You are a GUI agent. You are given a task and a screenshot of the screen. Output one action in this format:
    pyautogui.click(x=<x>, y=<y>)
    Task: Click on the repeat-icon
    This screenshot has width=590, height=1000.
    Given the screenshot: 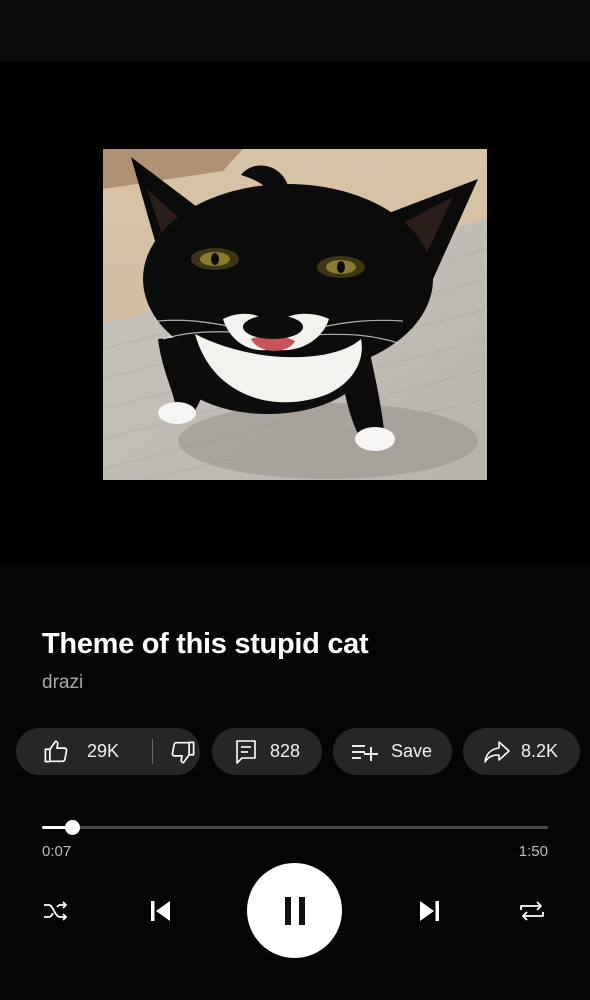 What is the action you would take?
    pyautogui.click(x=532, y=911)
    